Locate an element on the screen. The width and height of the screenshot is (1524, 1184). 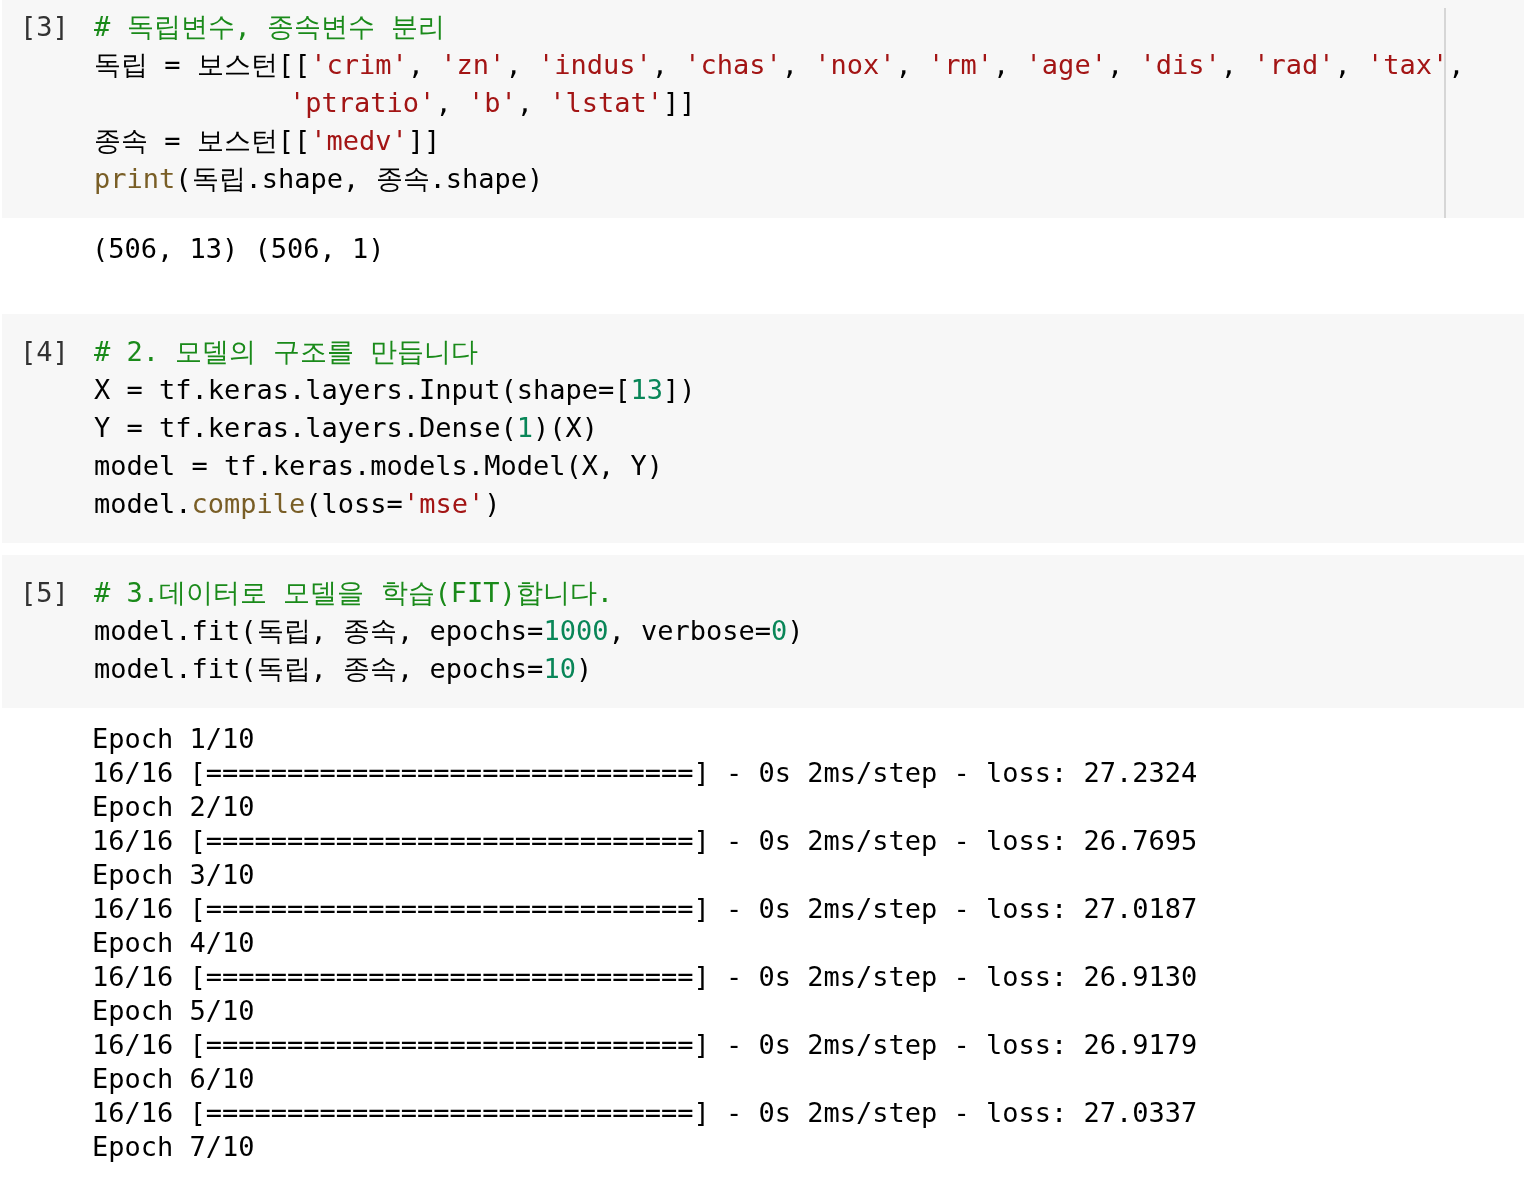
code-line: # 2. 모델의 구조를 만듭니다 is located at coordinates (286, 352).